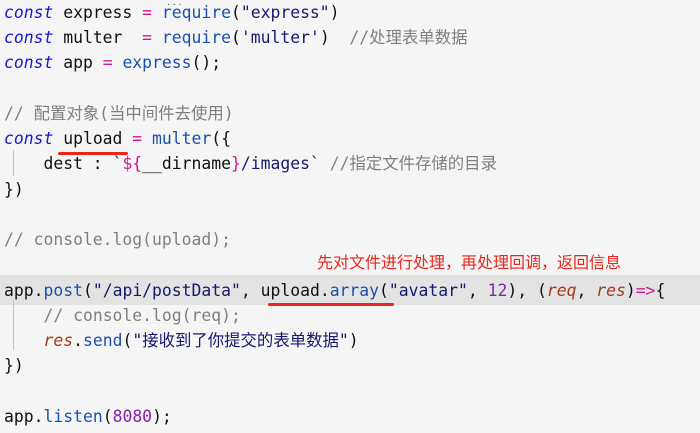 Image resolution: width=700 pixels, height=433 pixels. I want to click on code-token: post, so click(63, 290).